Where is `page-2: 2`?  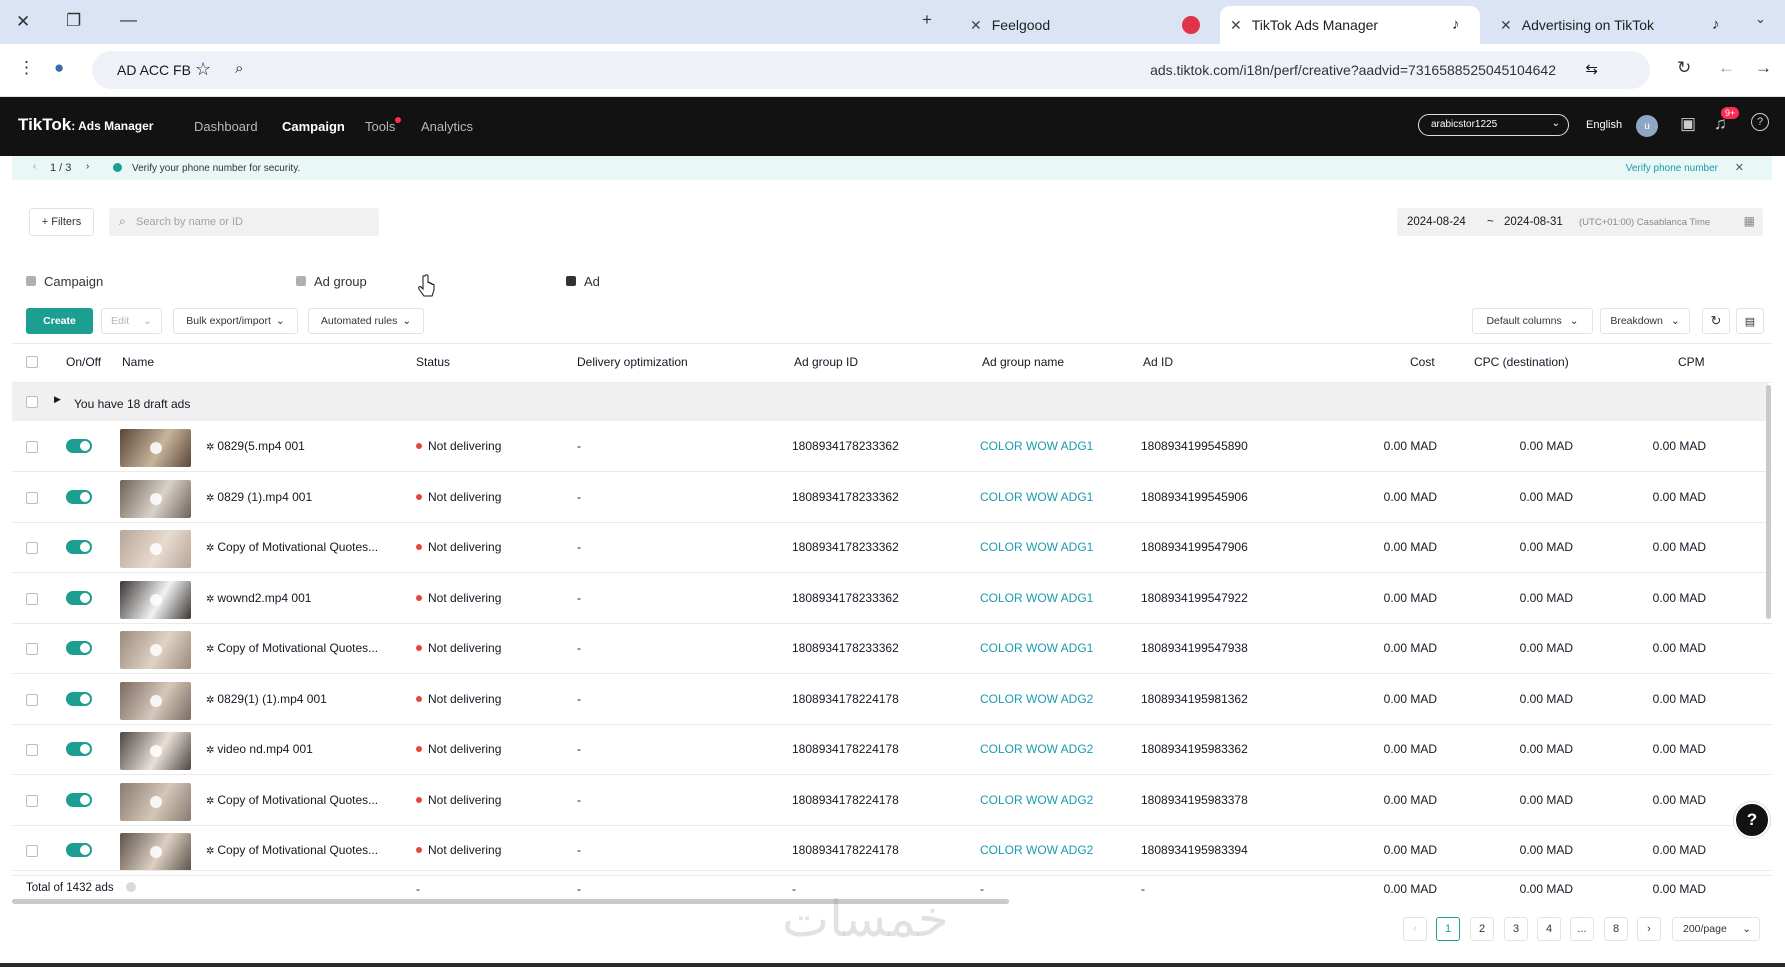 page-2: 2 is located at coordinates (1482, 929).